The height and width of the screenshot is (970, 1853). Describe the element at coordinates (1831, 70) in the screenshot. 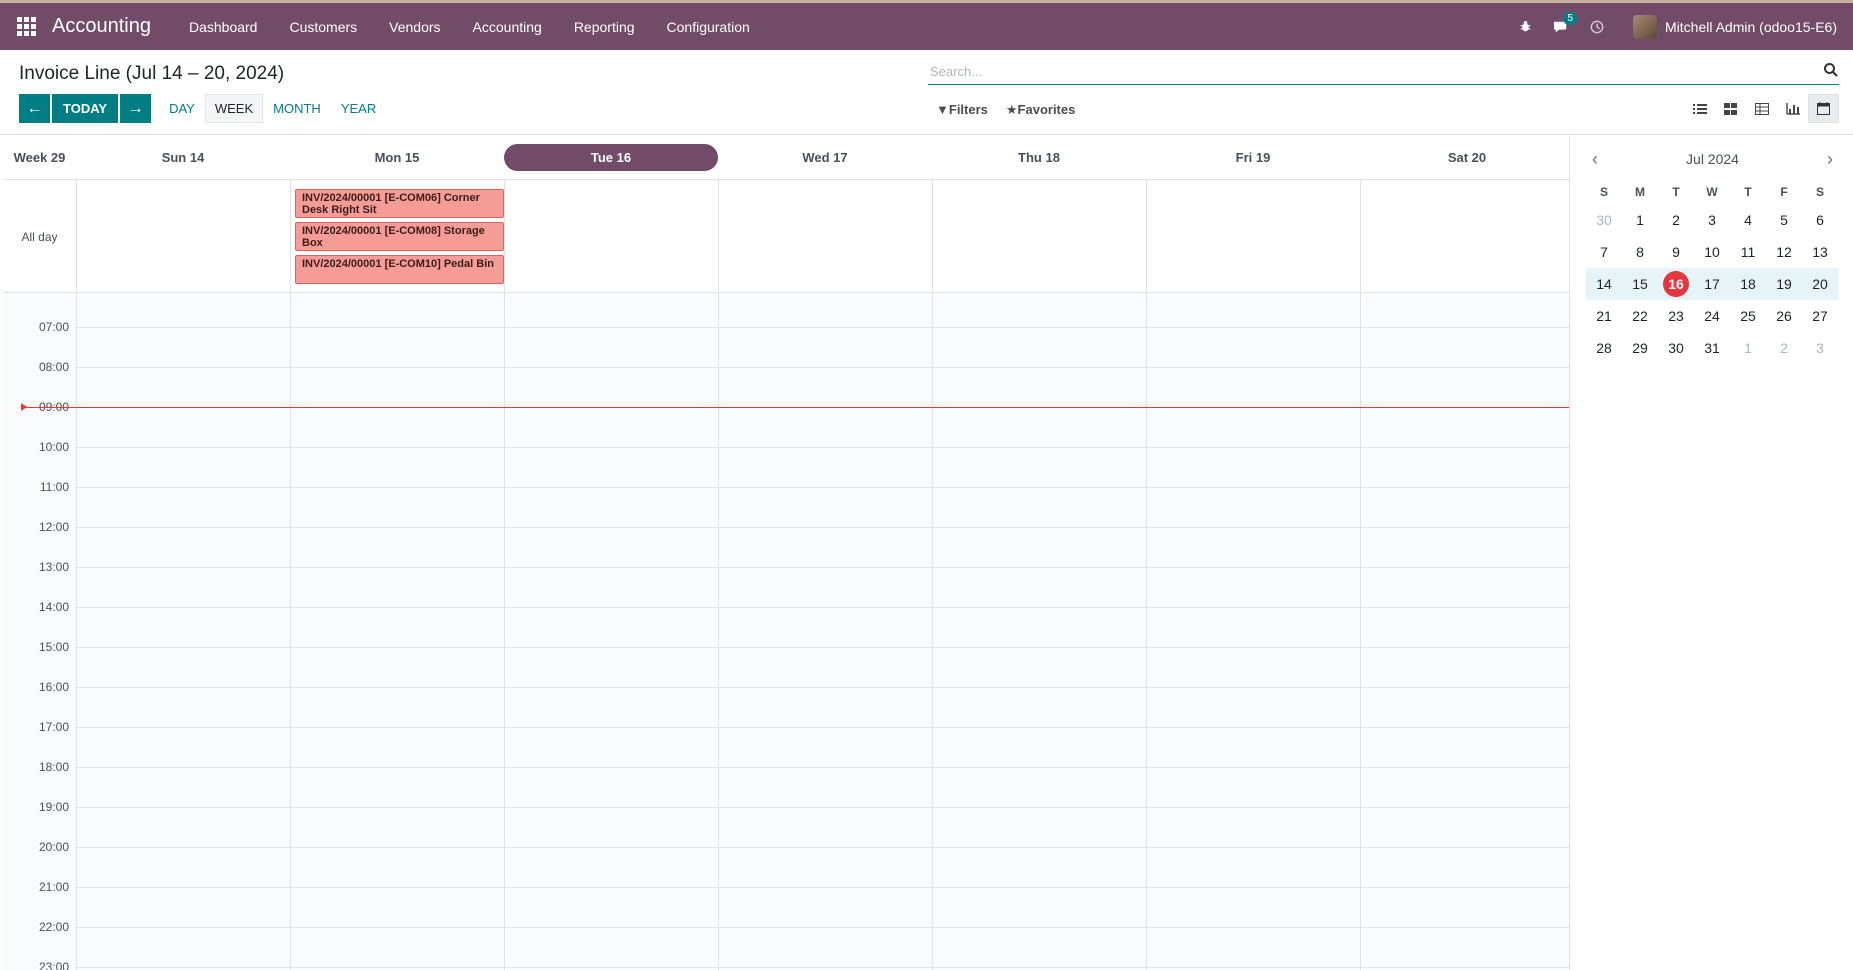

I see `search-icon` at that location.